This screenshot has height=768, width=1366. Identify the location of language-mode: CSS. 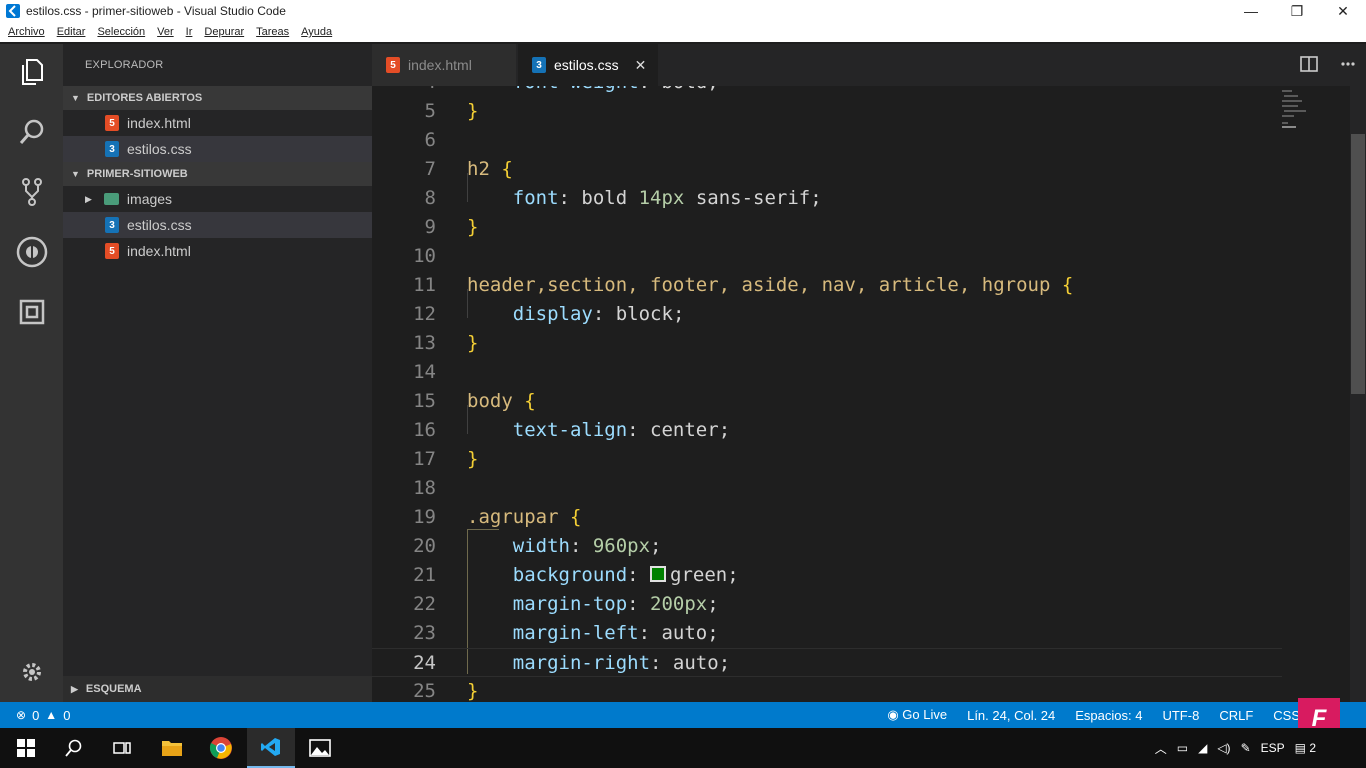
(1286, 715).